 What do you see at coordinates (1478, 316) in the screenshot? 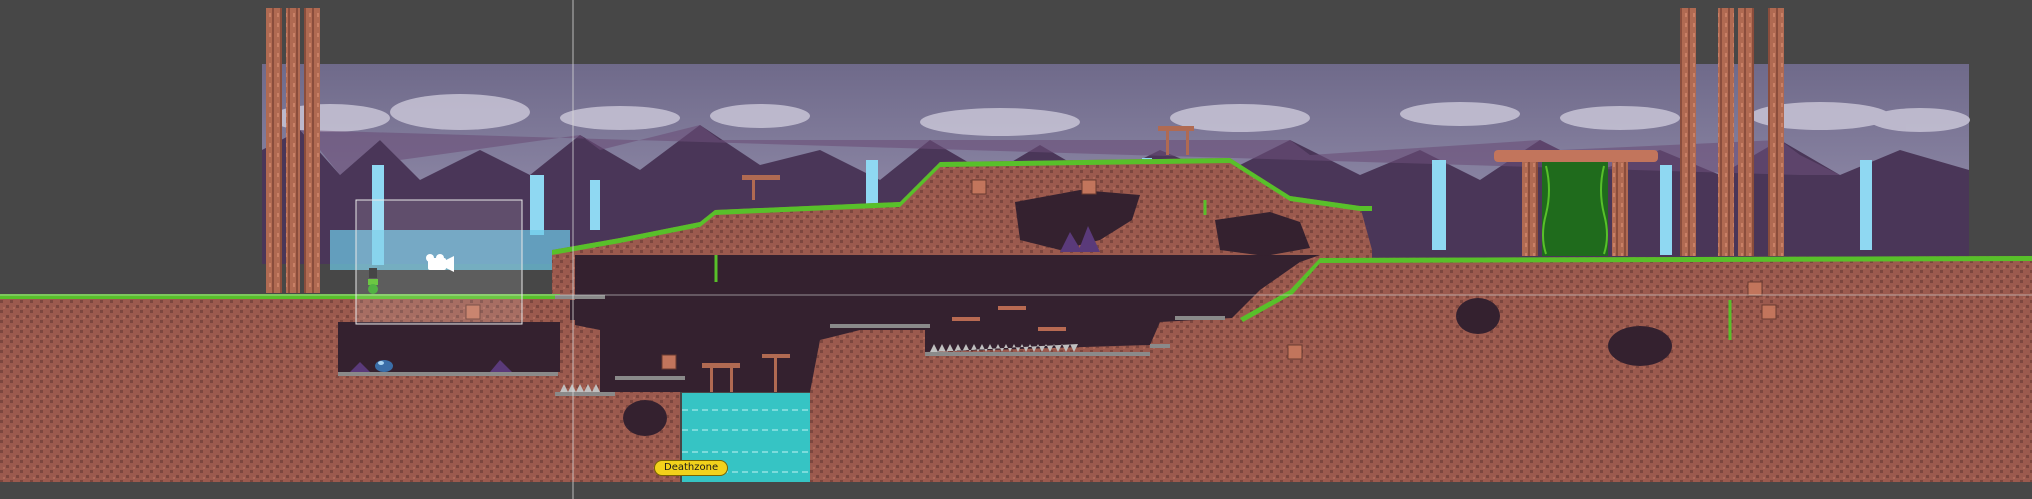
I see `cave-hole-right` at bounding box center [1478, 316].